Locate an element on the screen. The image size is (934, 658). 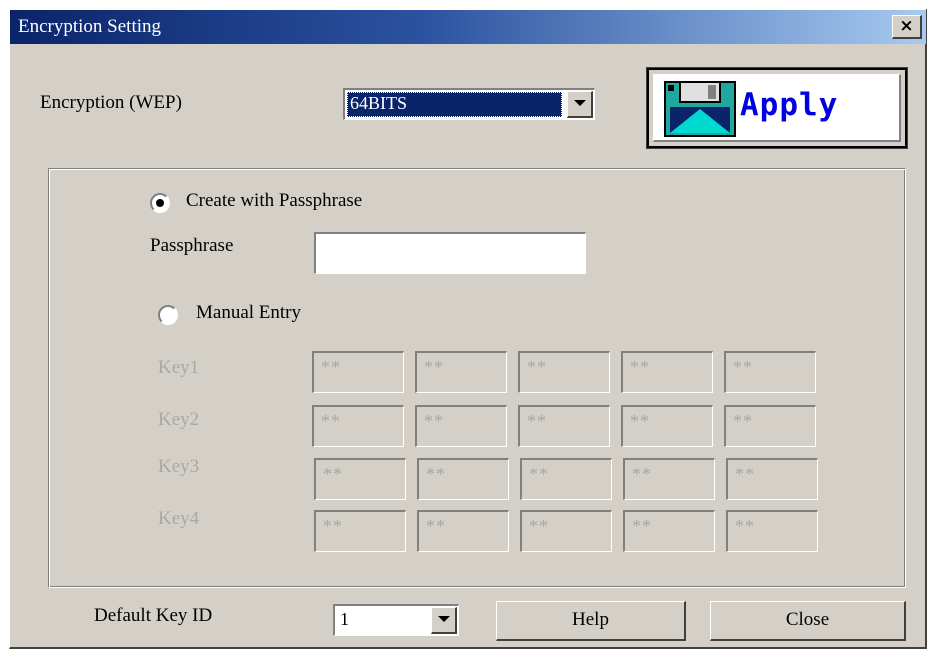
help-button: Help is located at coordinates (591, 621).